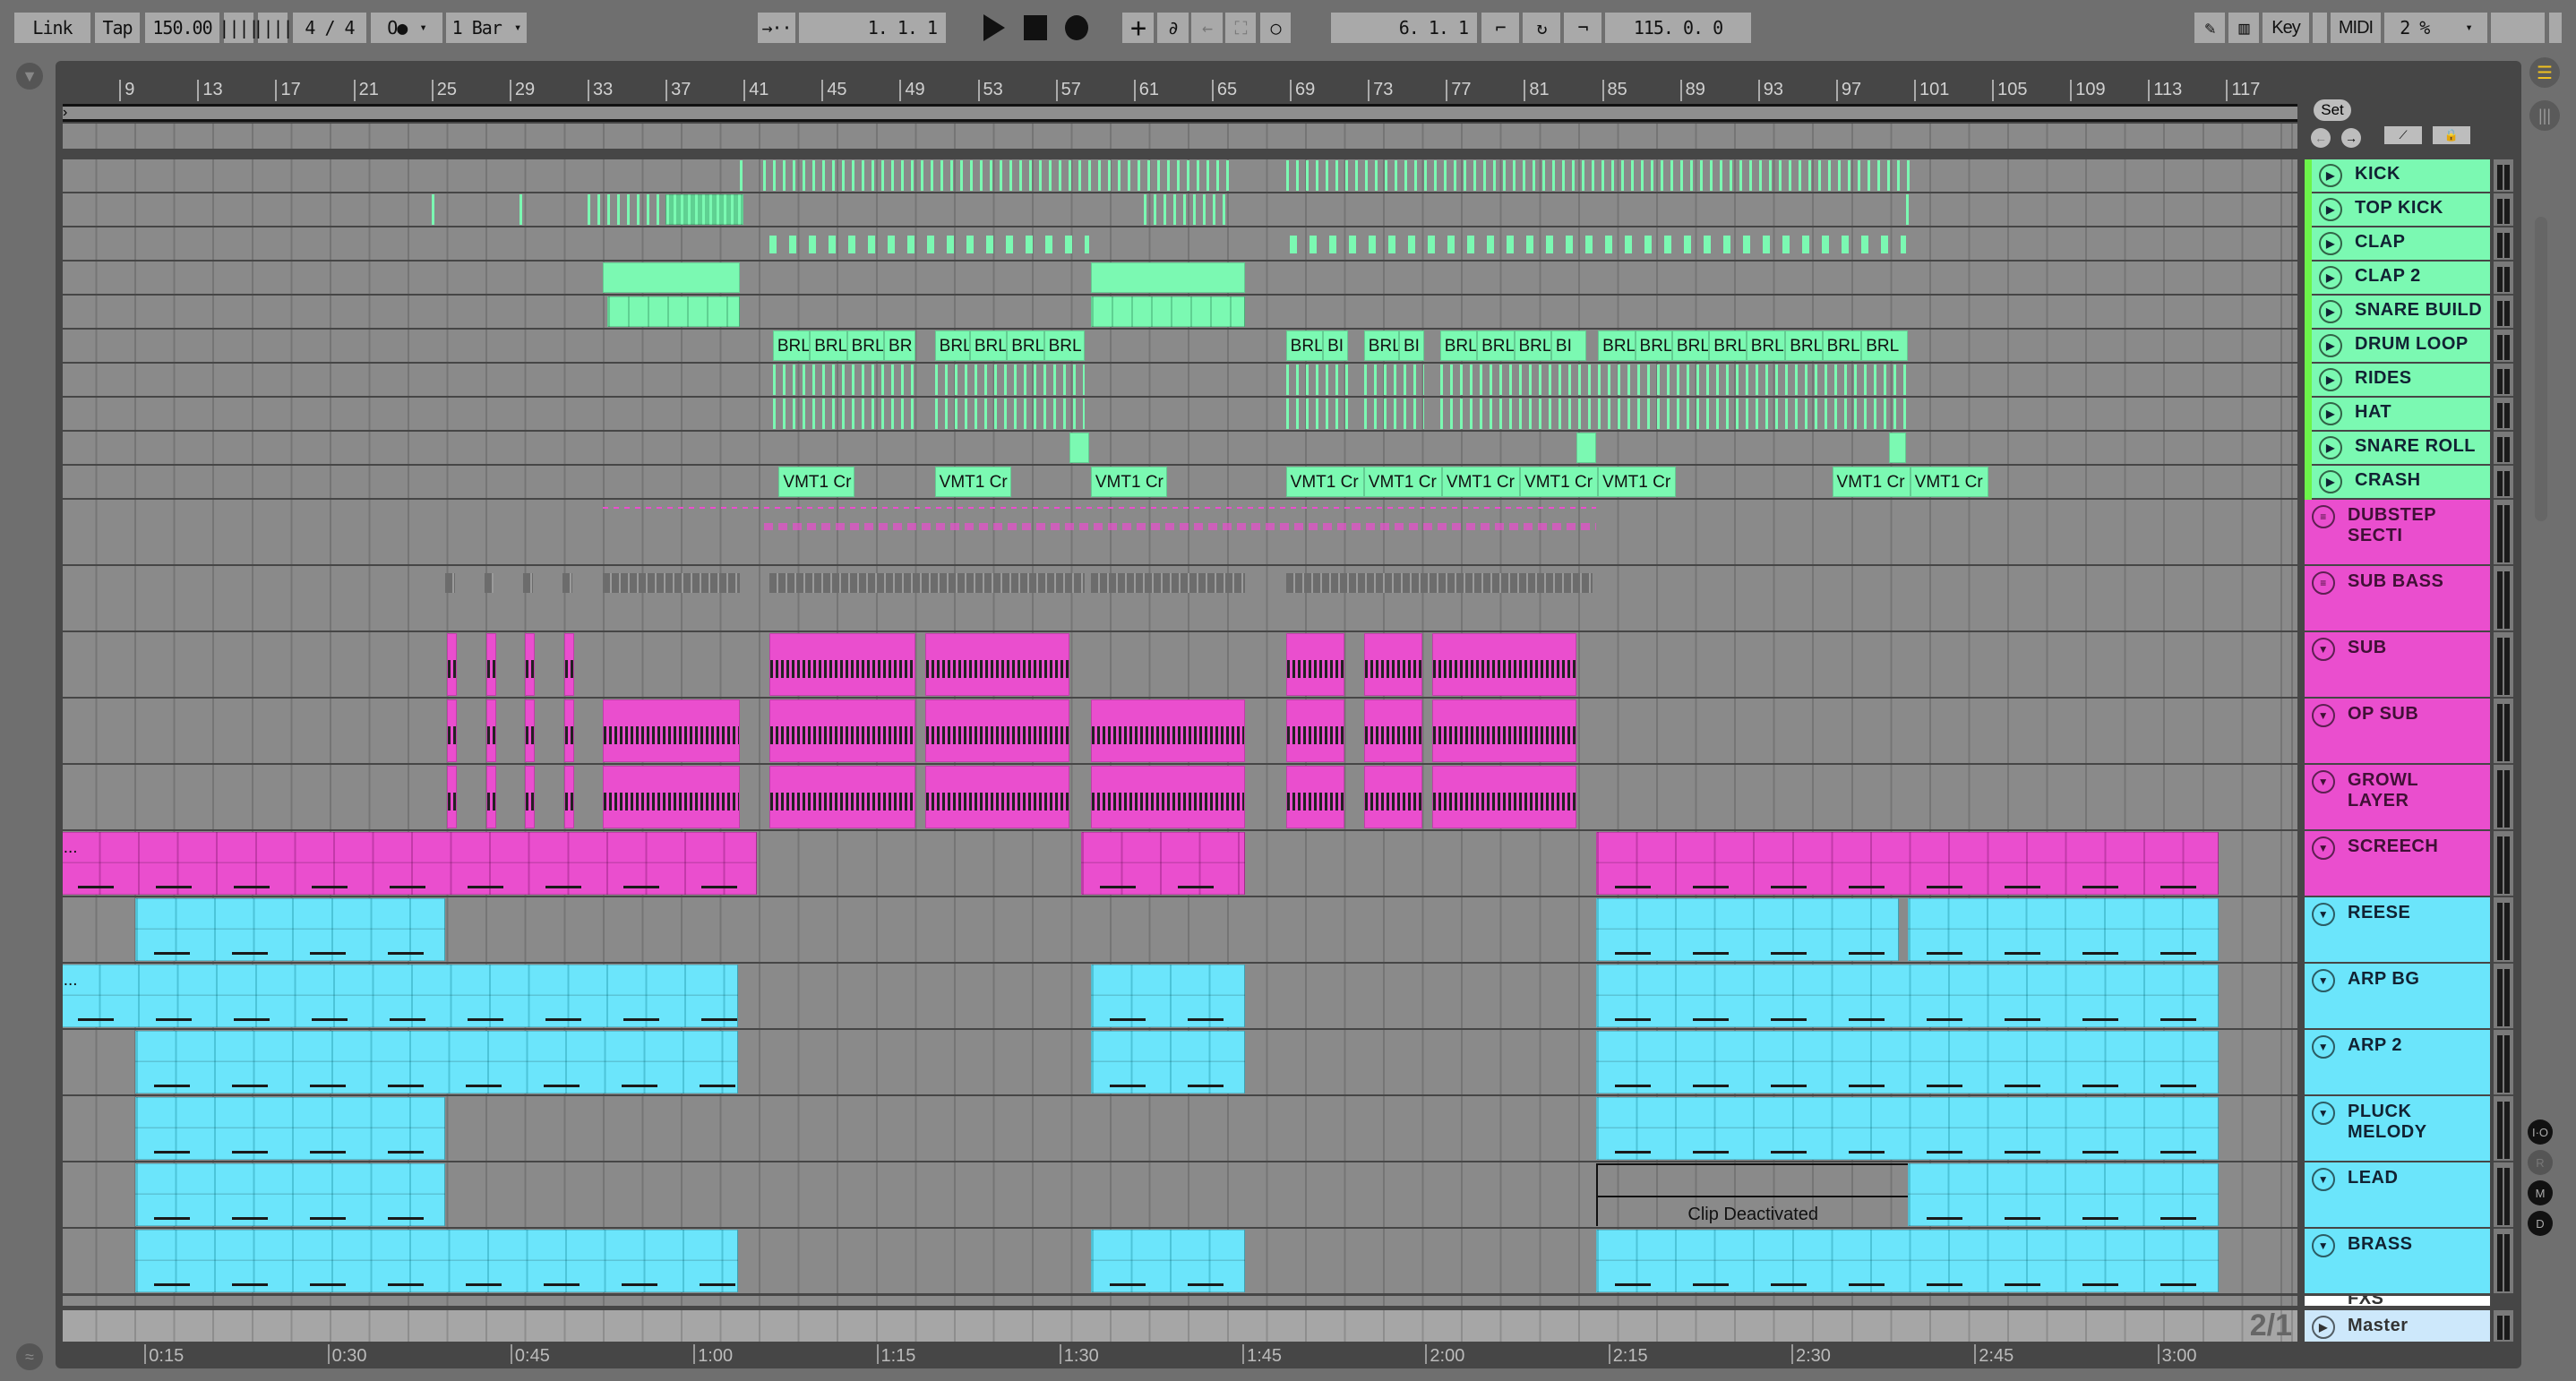 The image size is (2576, 1381). I want to click on track-header-pluck-melody: ▼ PLUCK MELODY, so click(2397, 1128).